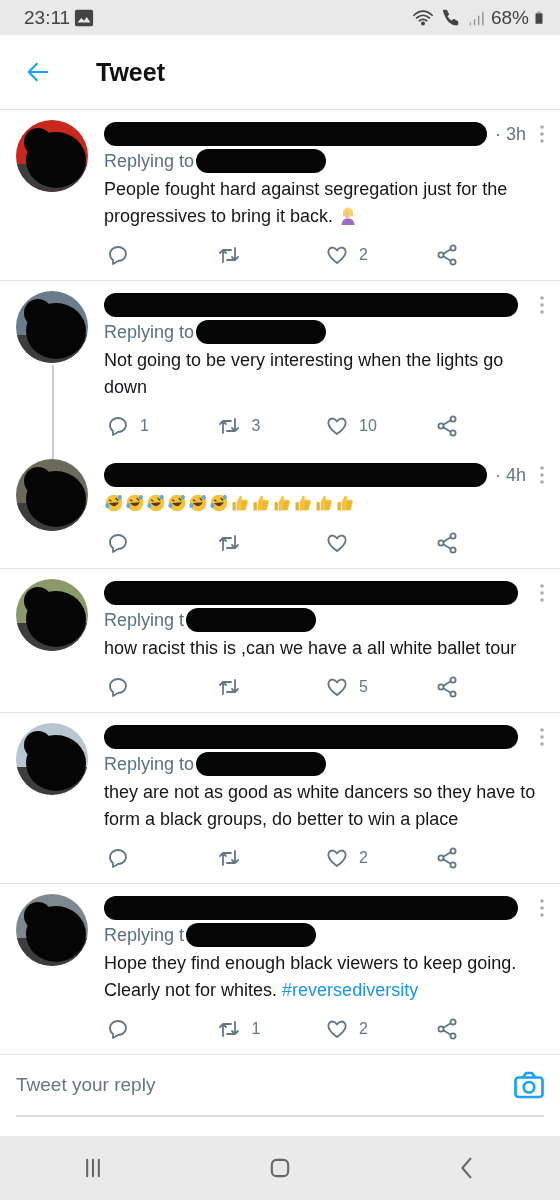 Image resolution: width=560 pixels, height=1200 pixels. What do you see at coordinates (256, 426) in the screenshot?
I see `count: 3` at bounding box center [256, 426].